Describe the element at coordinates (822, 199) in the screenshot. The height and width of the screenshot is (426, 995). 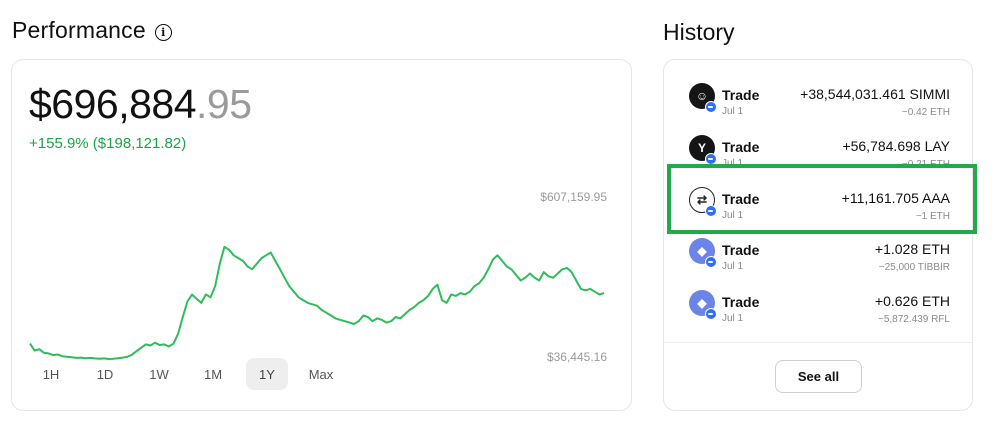
I see `highlighted-history-row-outline` at that location.